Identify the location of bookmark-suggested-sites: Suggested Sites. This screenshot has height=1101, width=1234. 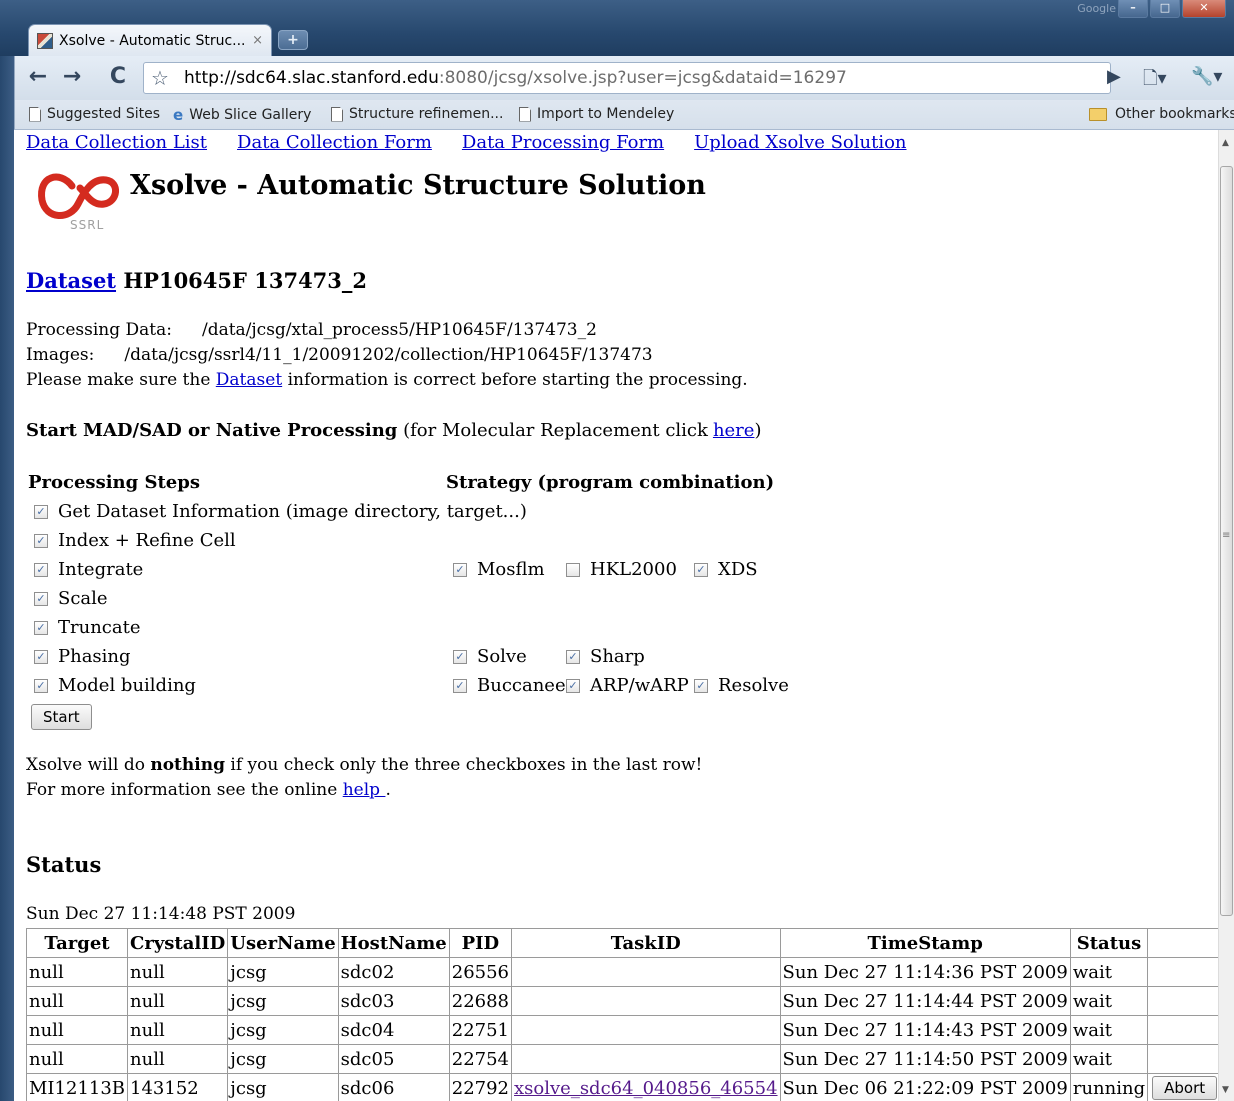
(94, 114).